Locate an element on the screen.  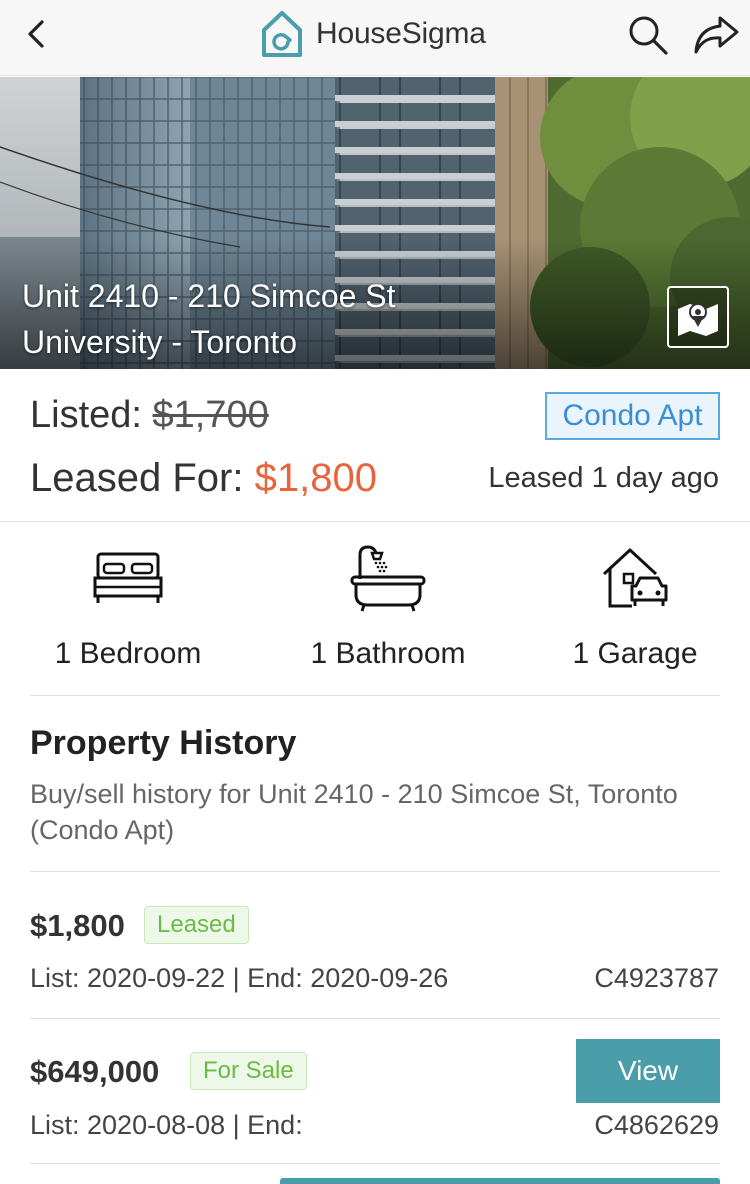
history-row-mls: C4923787 is located at coordinates (656, 978).